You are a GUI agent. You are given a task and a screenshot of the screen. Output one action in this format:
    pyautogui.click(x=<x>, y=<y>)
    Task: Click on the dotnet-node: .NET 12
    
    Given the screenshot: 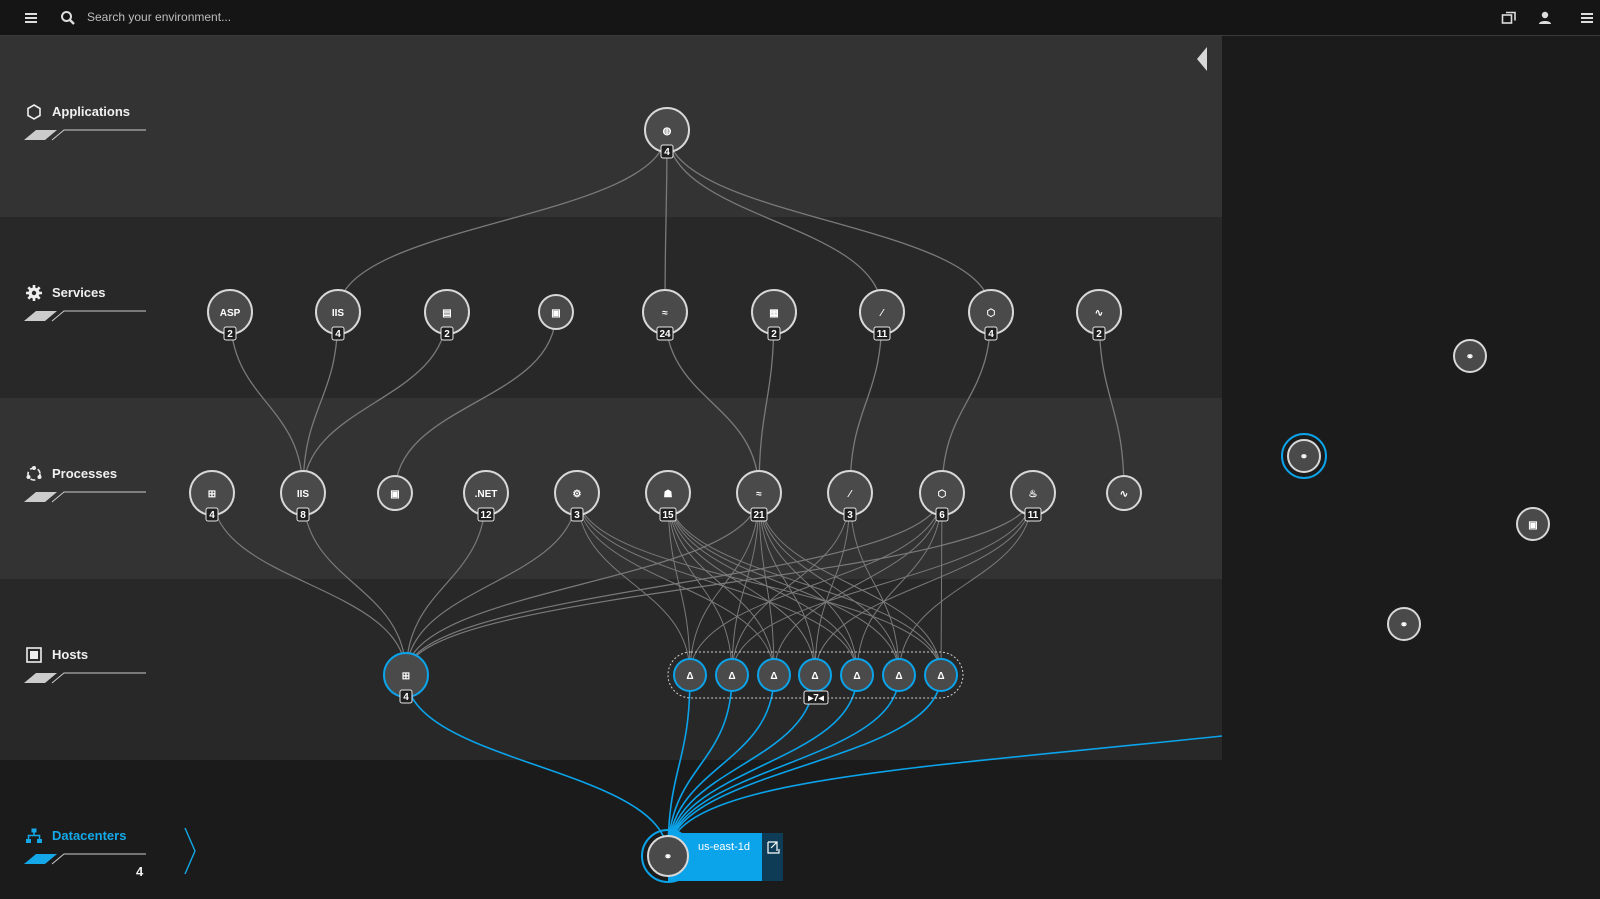 What is the action you would take?
    pyautogui.click(x=486, y=496)
    